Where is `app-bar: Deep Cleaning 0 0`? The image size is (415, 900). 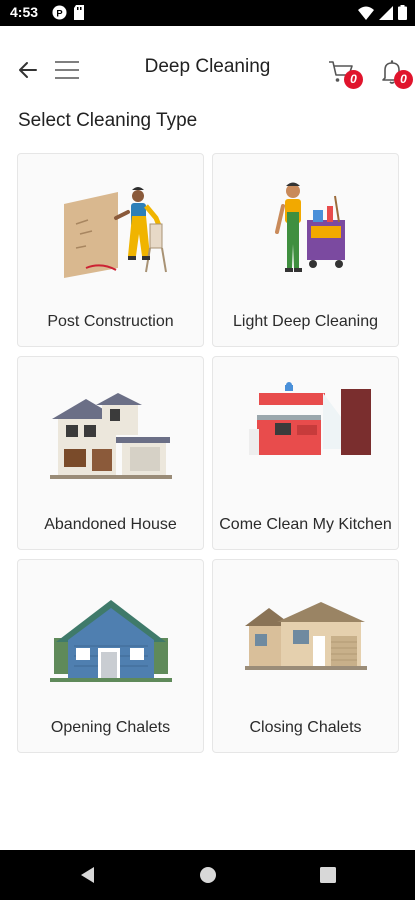
app-bar: Deep Cleaning 0 0 is located at coordinates (207, 68).